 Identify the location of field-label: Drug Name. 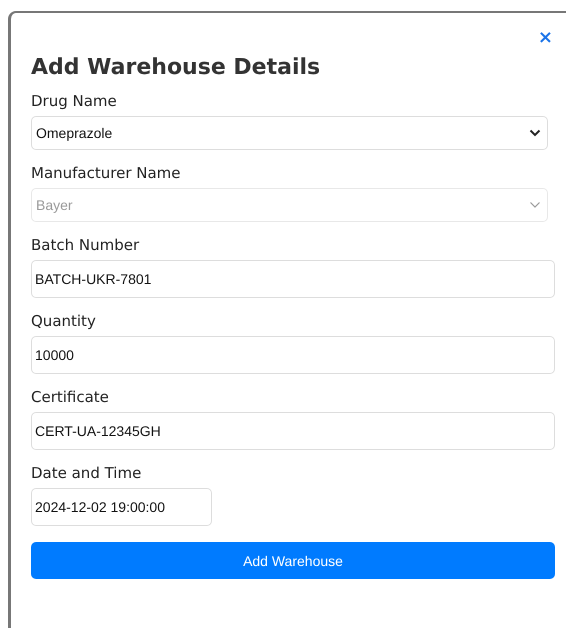
(74, 101).